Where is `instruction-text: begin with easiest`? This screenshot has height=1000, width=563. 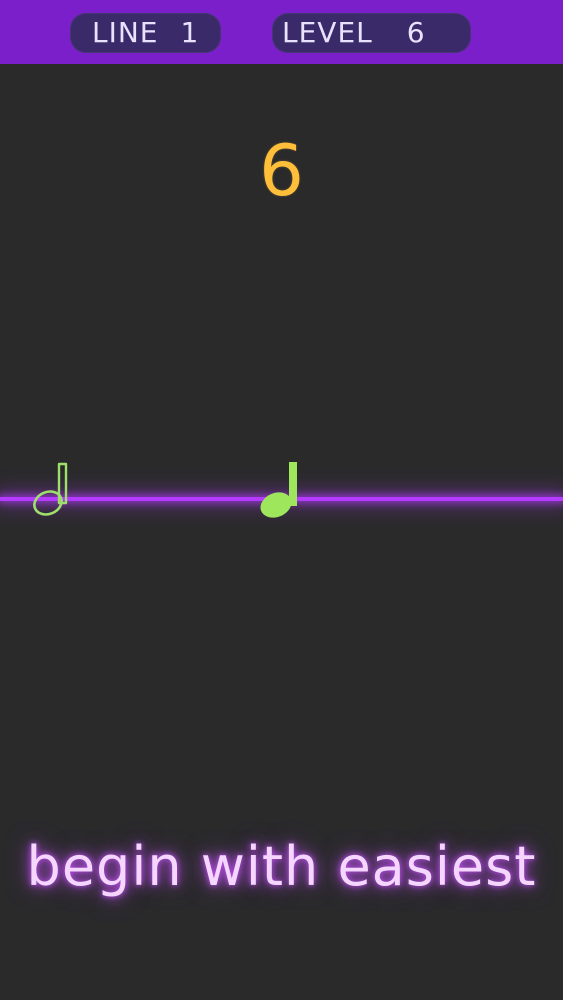
instruction-text: begin with easiest is located at coordinates (281, 866).